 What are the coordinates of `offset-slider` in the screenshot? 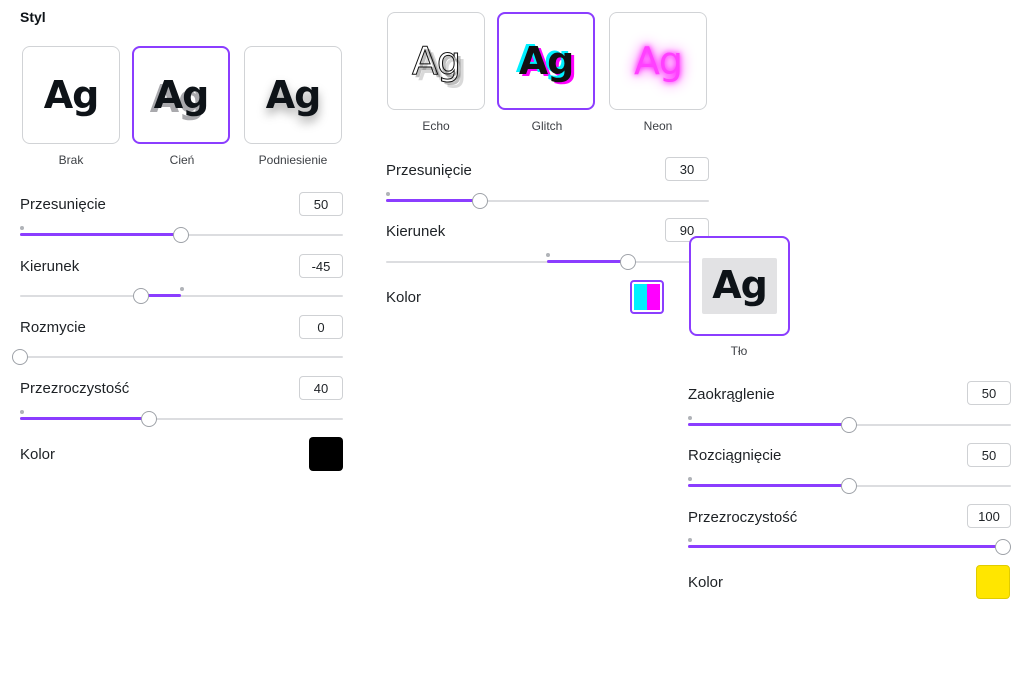 It's located at (181, 234).